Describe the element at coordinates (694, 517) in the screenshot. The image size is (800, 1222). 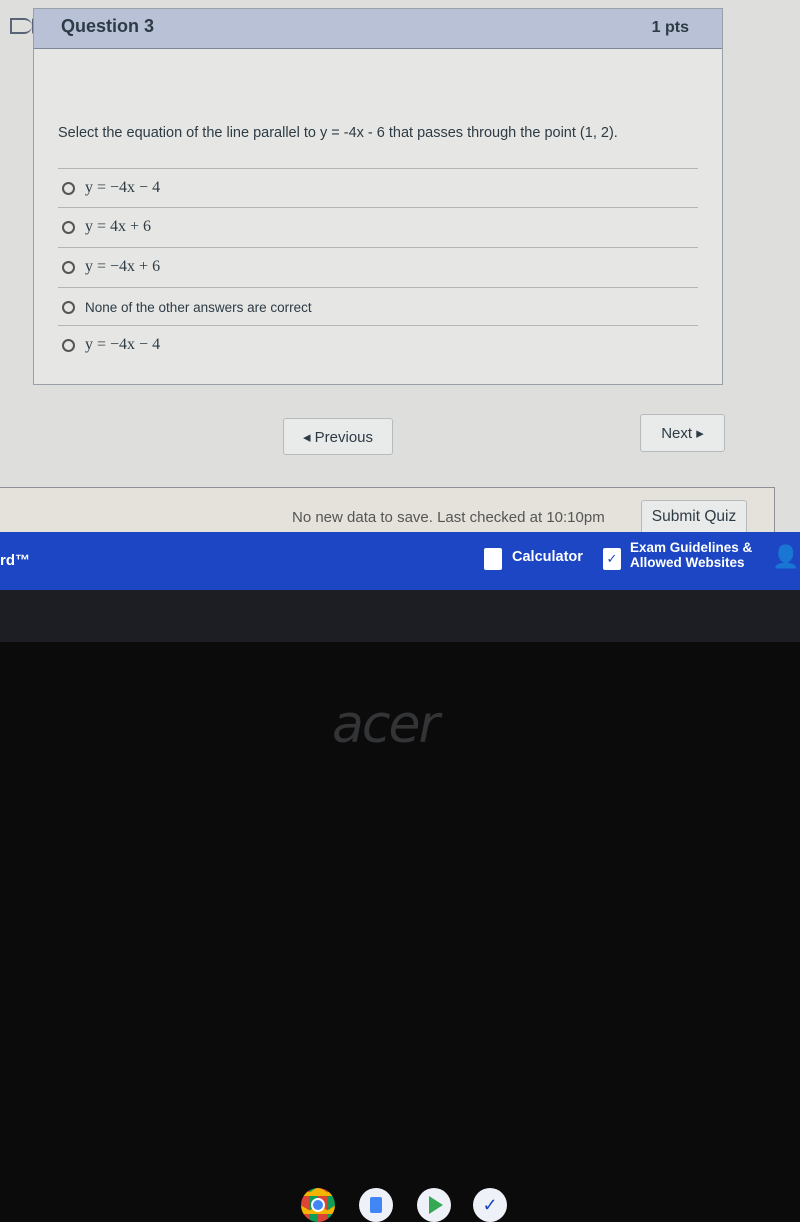
I see `submit-quiz-button: Submit Quiz` at that location.